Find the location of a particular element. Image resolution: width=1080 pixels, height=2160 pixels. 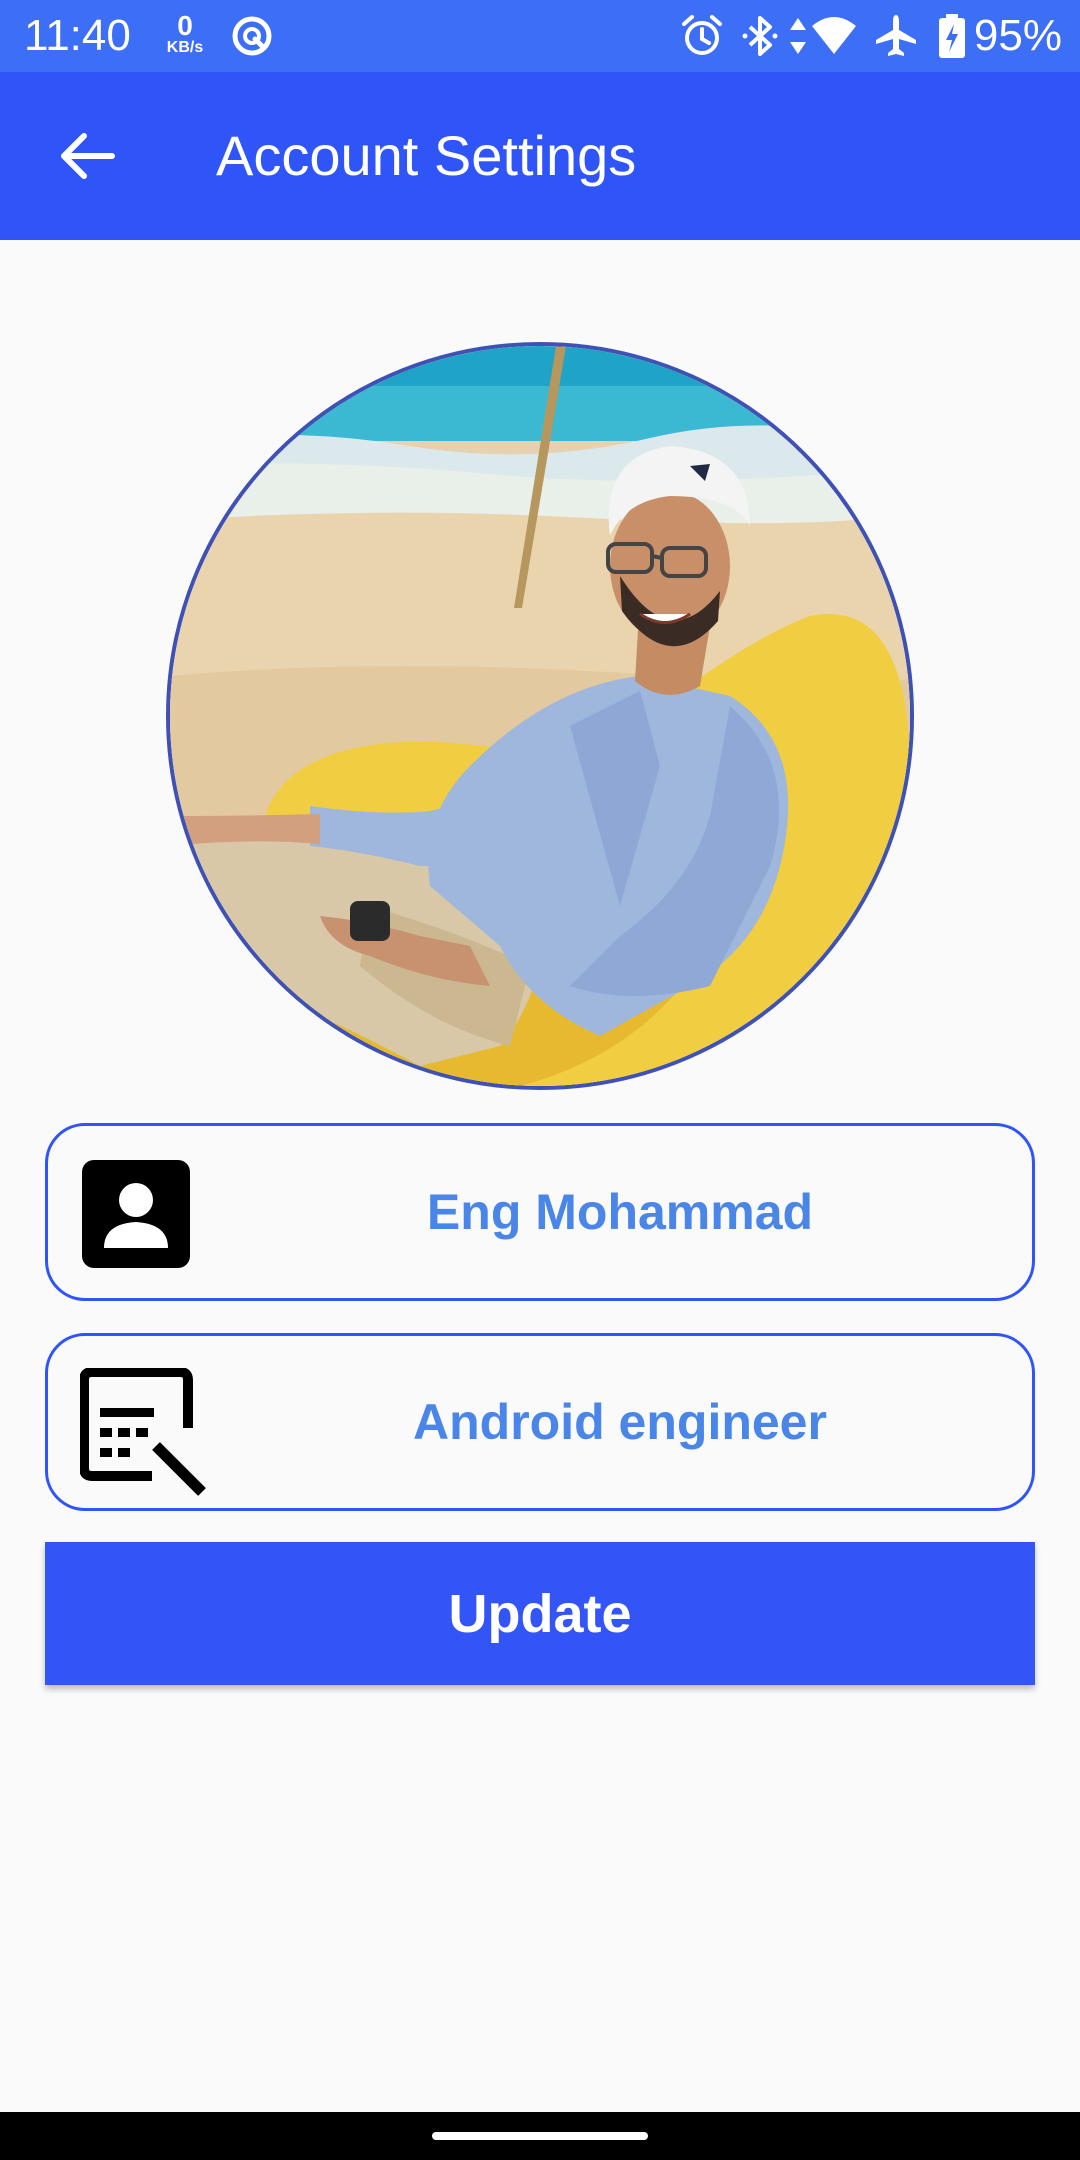

network-speed: 0 KB/s is located at coordinates (185, 34).